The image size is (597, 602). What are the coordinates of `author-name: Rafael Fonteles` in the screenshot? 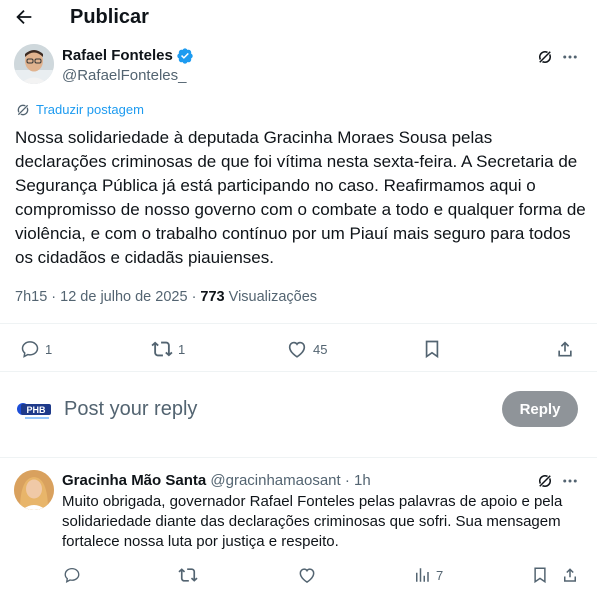 It's located at (117, 56).